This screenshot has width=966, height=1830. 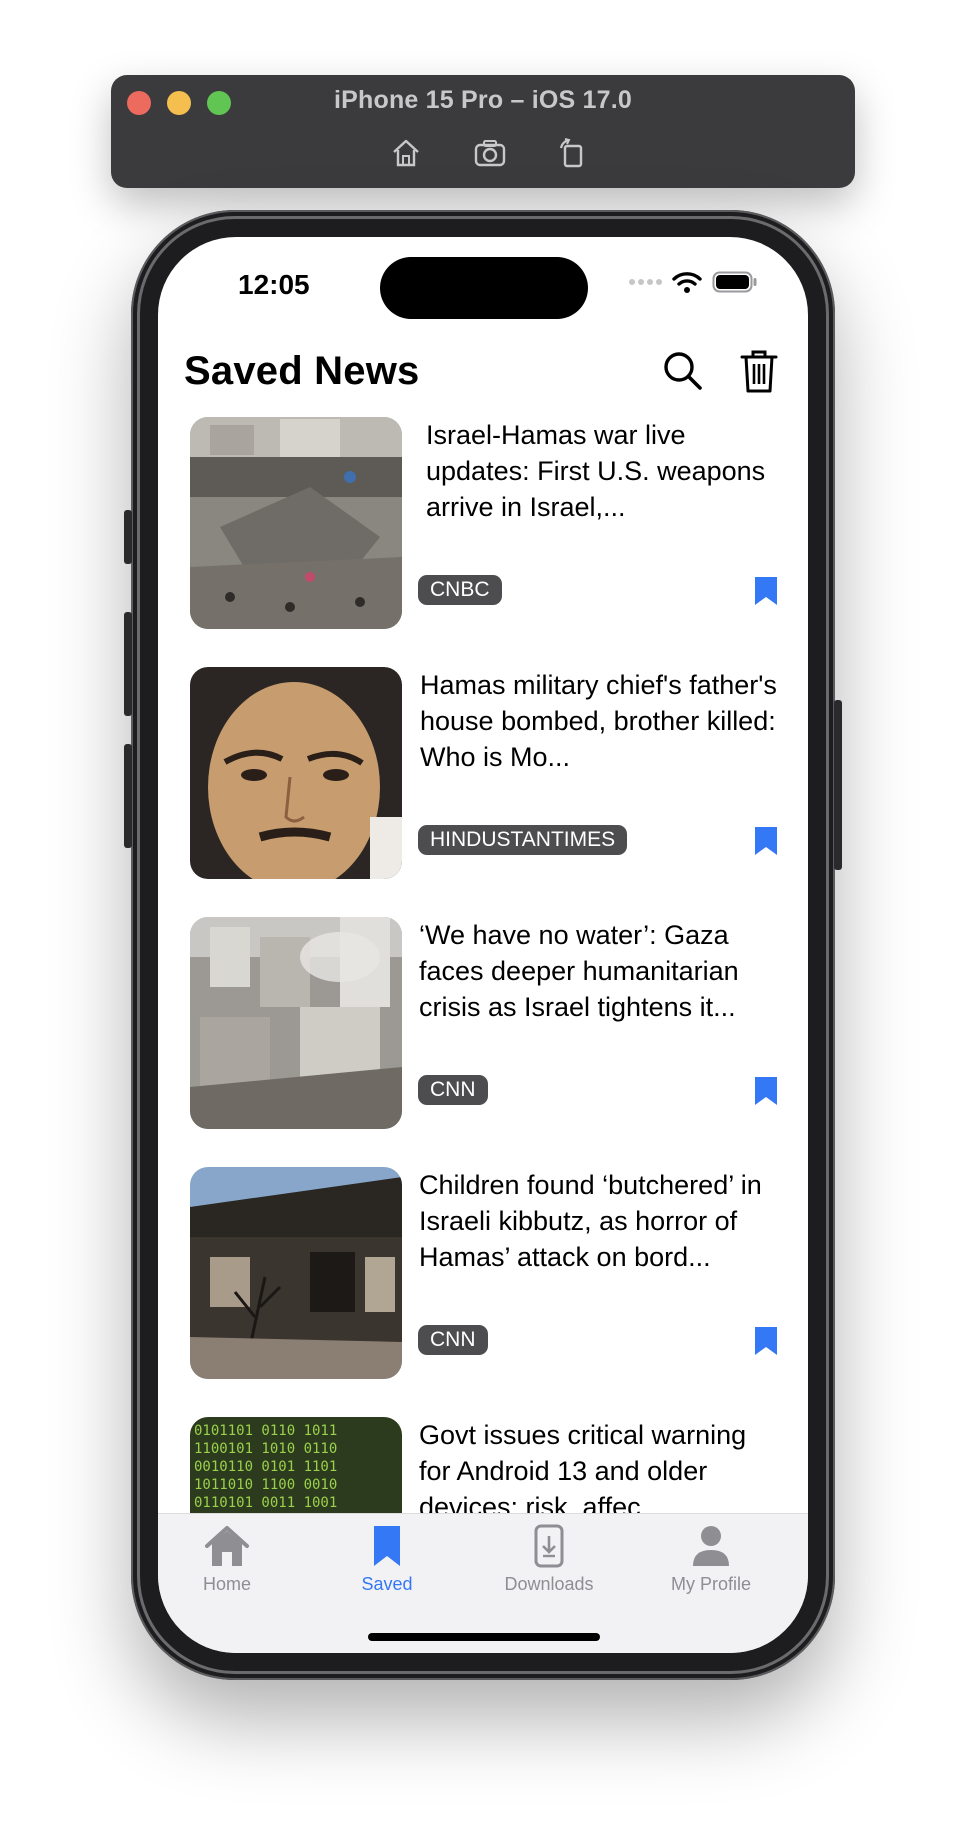 I want to click on svg-text: 0110101 0011 1001, so click(x=265, y=1503).